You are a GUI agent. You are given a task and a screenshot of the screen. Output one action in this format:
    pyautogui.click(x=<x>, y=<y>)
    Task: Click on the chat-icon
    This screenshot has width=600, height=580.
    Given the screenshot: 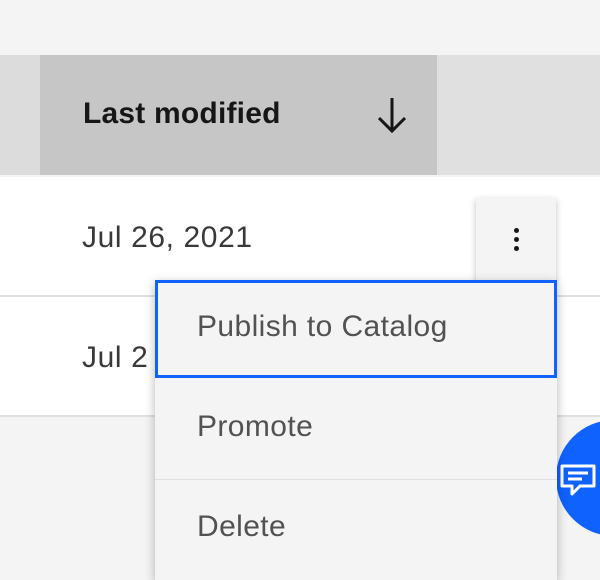 What is the action you would take?
    pyautogui.click(x=578, y=480)
    